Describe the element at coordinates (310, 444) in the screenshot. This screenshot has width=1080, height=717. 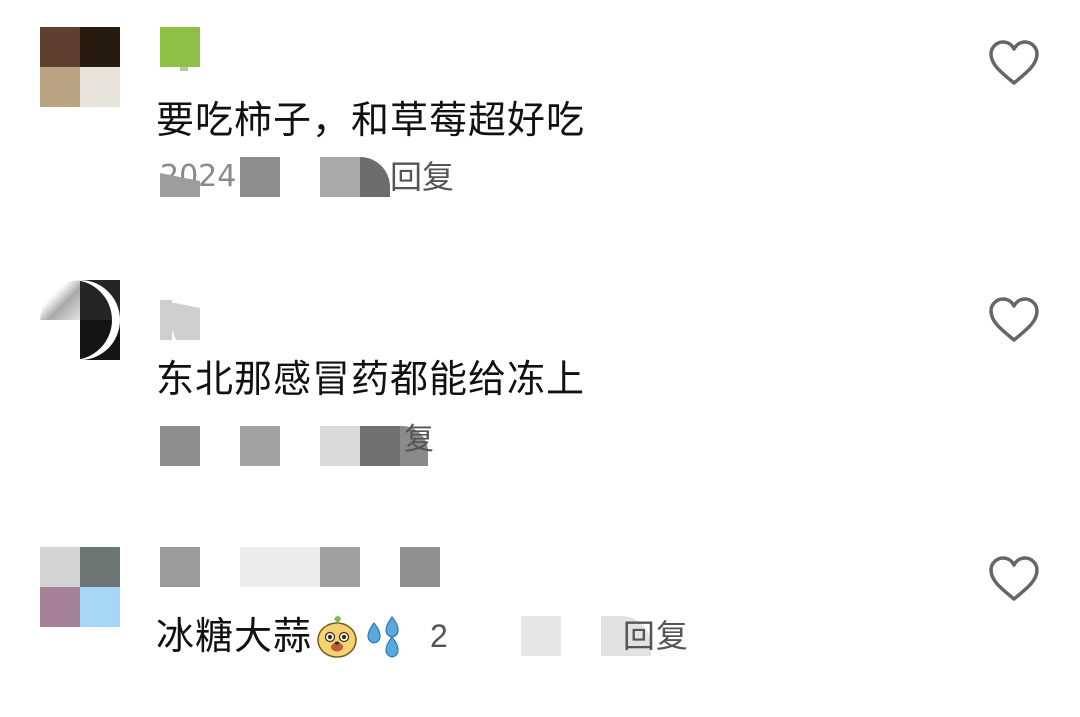
I see `comment-meta: 20 复` at that location.